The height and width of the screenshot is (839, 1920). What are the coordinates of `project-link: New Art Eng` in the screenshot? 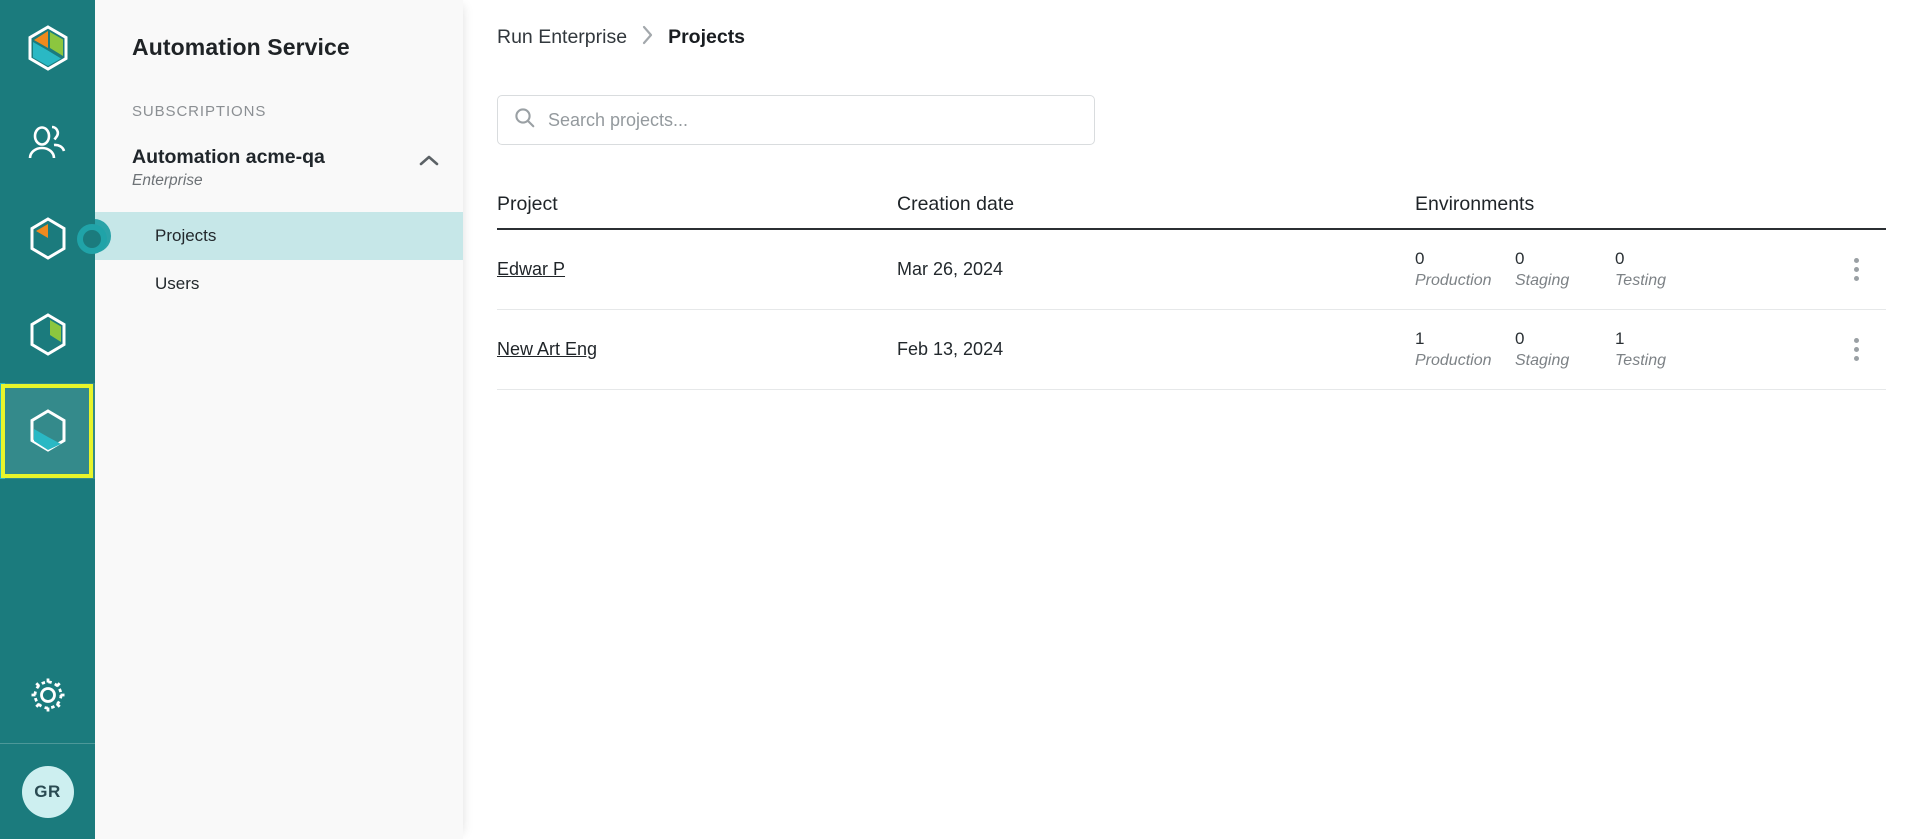 It's located at (547, 349).